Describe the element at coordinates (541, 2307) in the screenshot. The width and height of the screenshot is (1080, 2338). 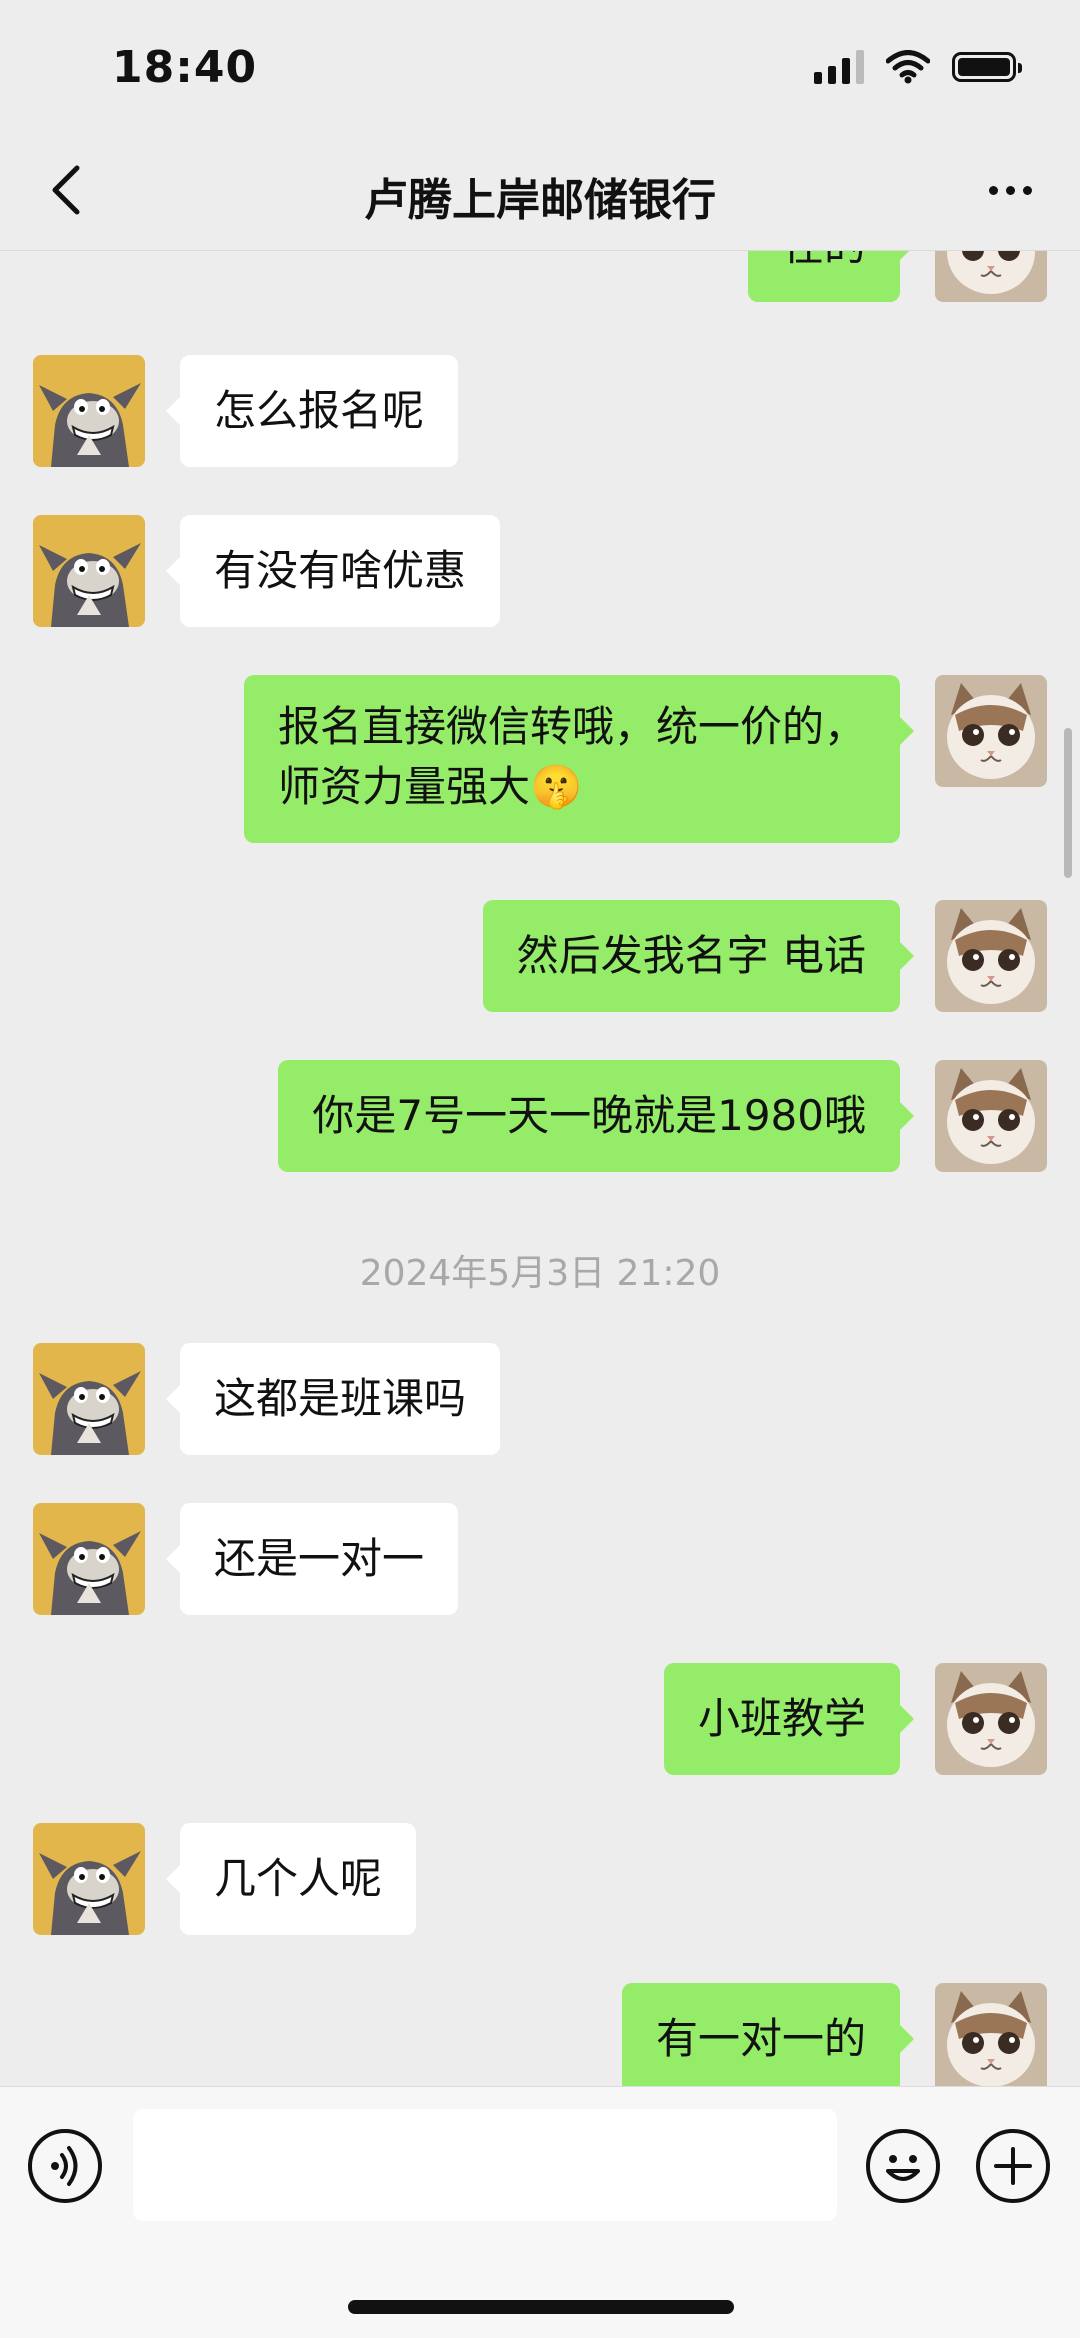
I see `home-indicator` at that location.